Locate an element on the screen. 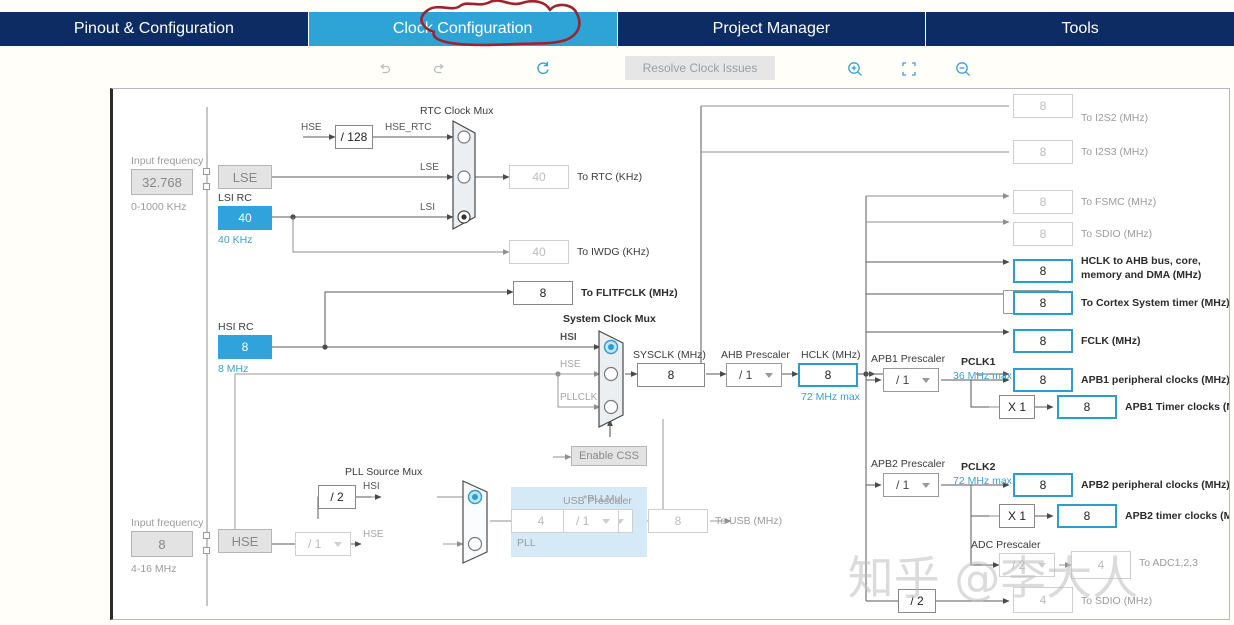  lse-input-frequency-label: Input frequency is located at coordinates (167, 161).